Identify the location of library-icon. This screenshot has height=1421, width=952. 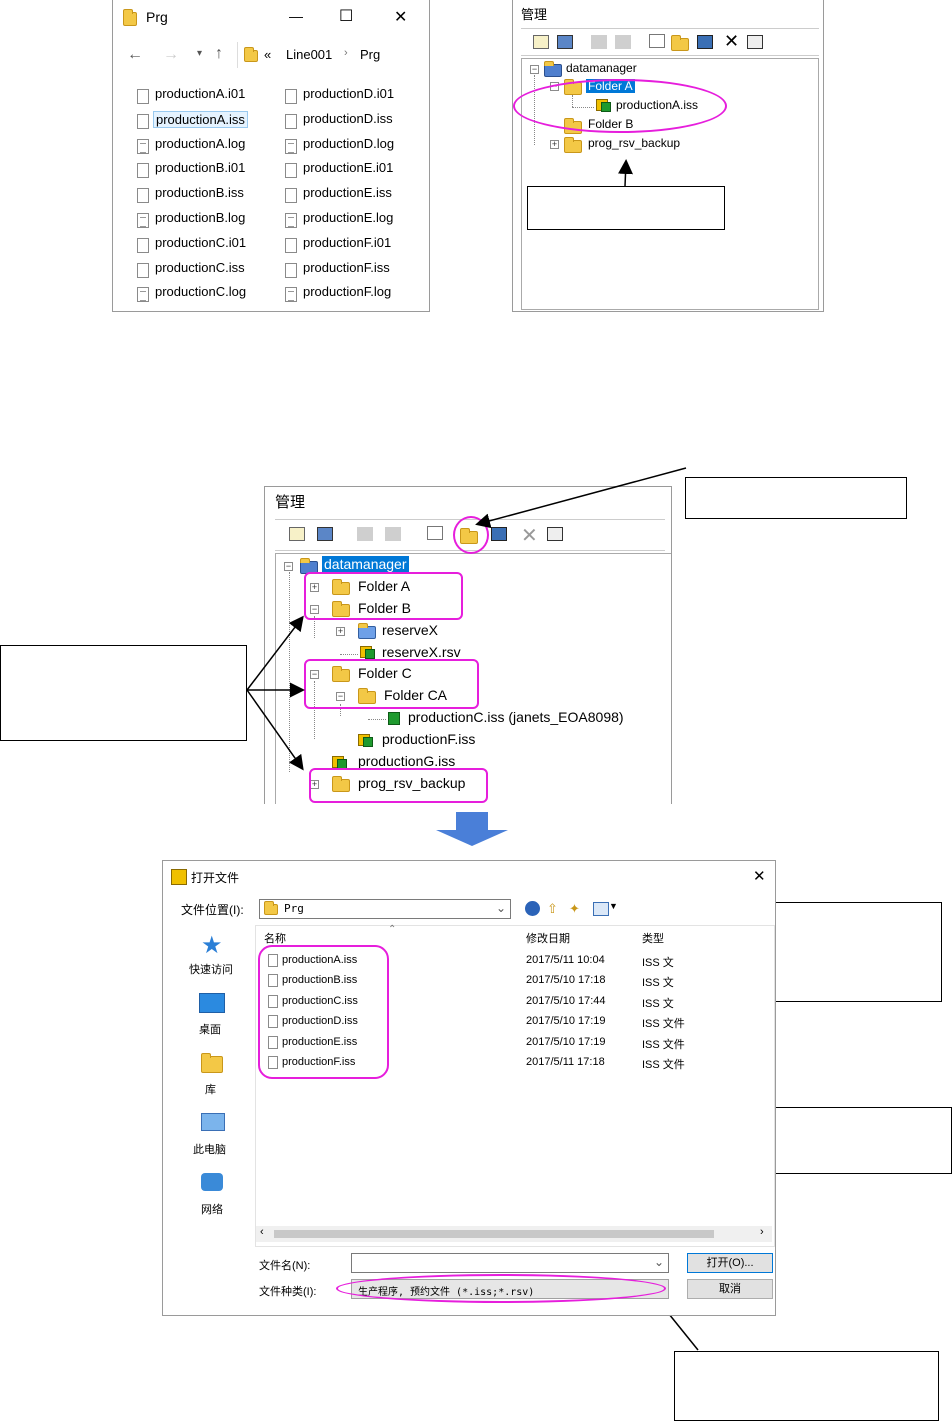
(212, 1063).